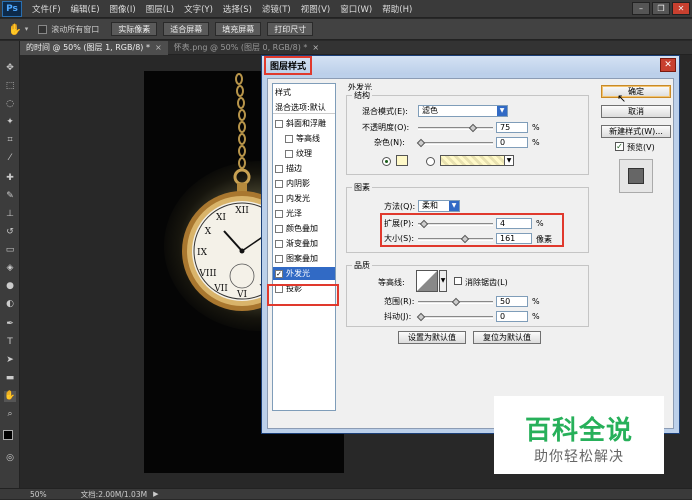 The width and height of the screenshot is (692, 500). Describe the element at coordinates (304, 213) in the screenshot. I see `effect-item: 光泽` at that location.